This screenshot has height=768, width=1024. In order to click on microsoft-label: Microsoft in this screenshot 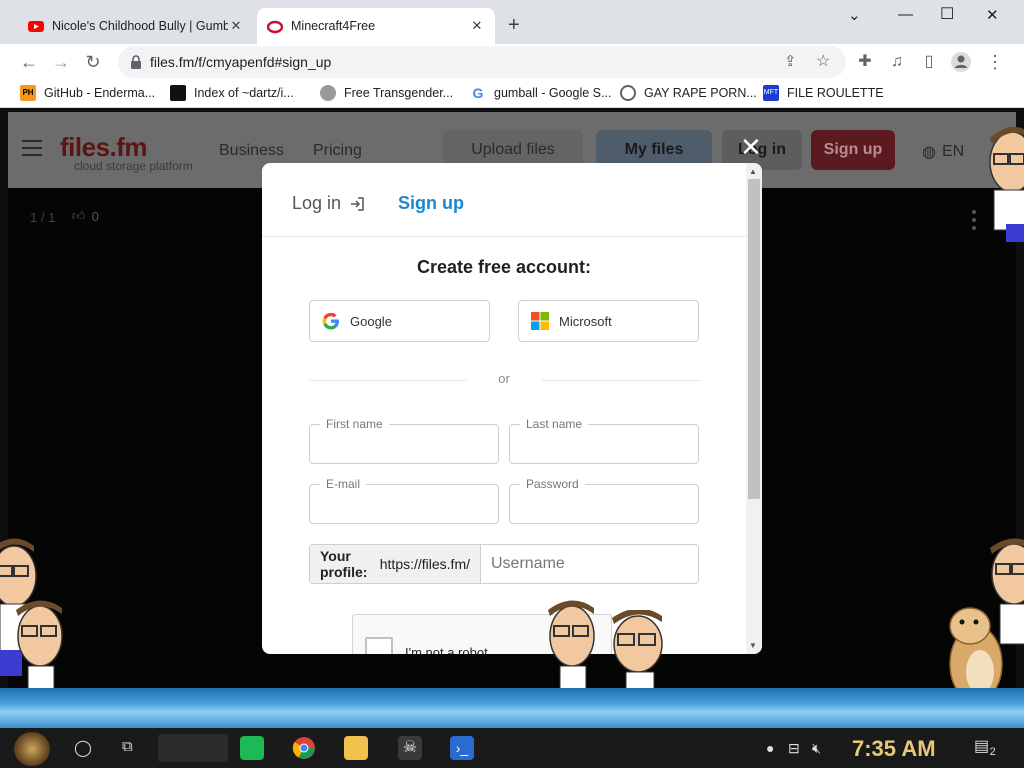, I will do `click(585, 321)`.